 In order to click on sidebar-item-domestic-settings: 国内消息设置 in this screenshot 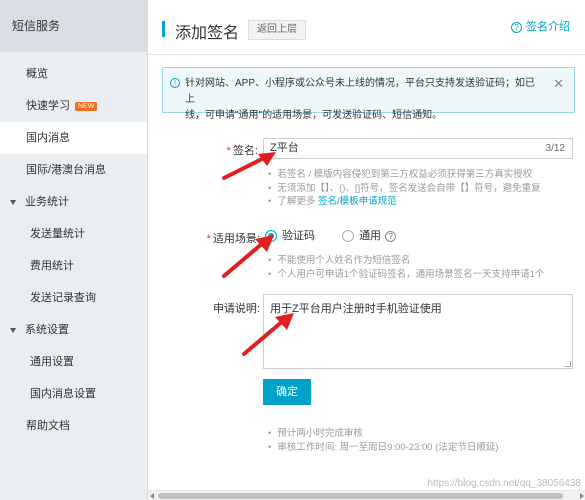, I will do `click(73, 394)`.